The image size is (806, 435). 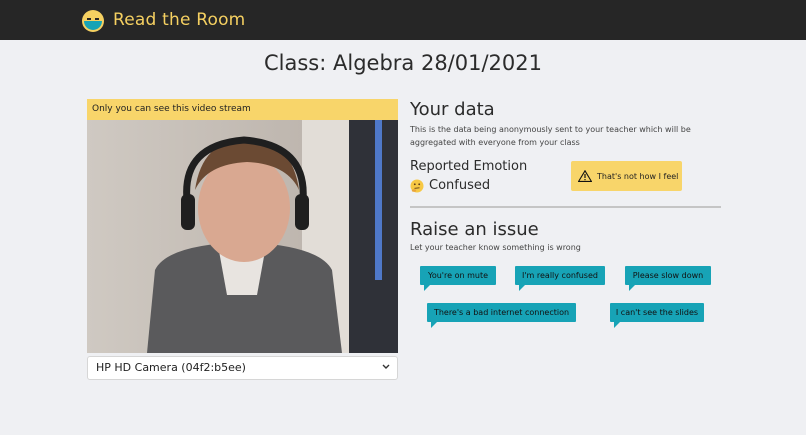 What do you see at coordinates (386, 366) in the screenshot?
I see `chevron-down-icon` at bounding box center [386, 366].